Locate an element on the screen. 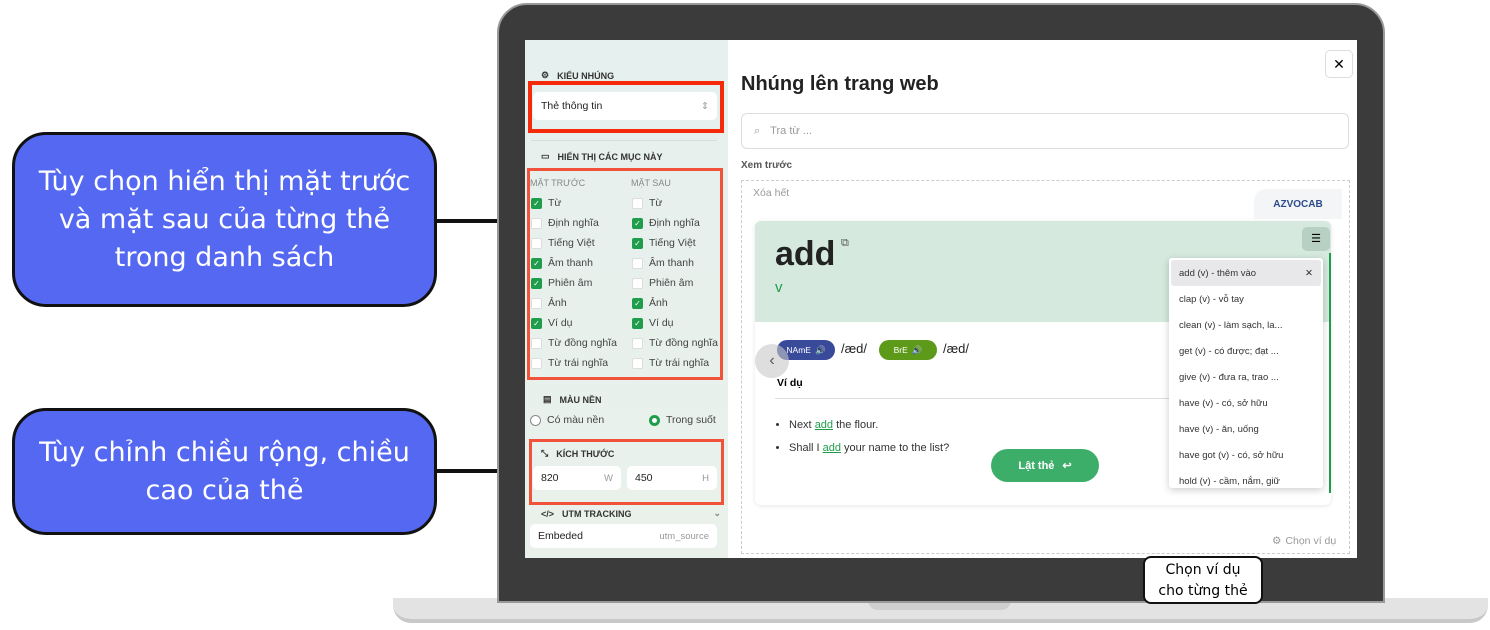  radio-label: Trong suốt is located at coordinates (691, 420).